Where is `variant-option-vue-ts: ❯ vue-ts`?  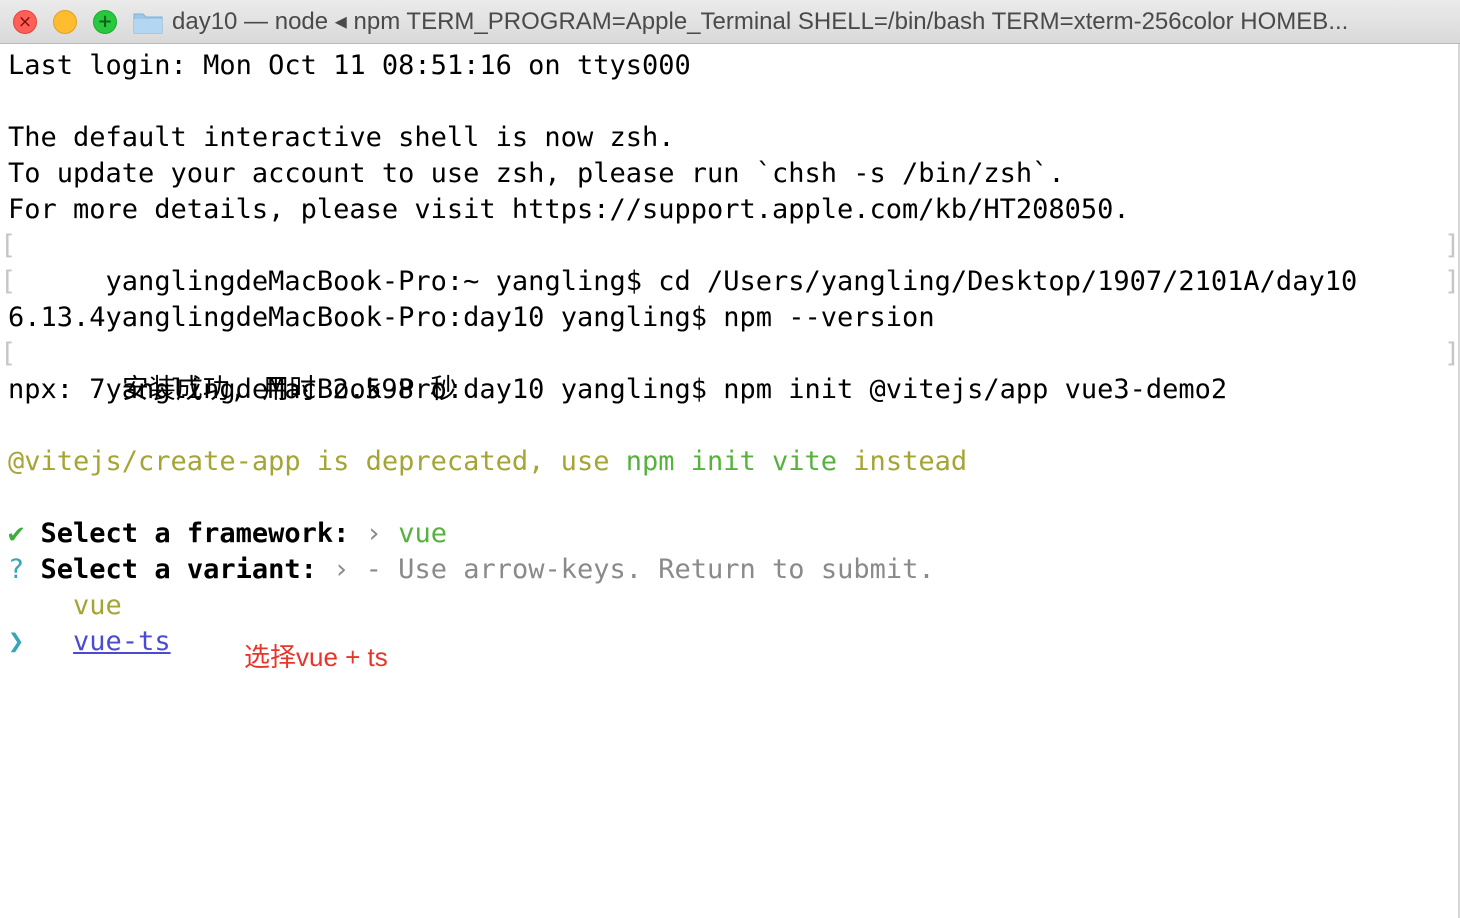
variant-option-vue-ts: ❯ vue-ts is located at coordinates (728, 642).